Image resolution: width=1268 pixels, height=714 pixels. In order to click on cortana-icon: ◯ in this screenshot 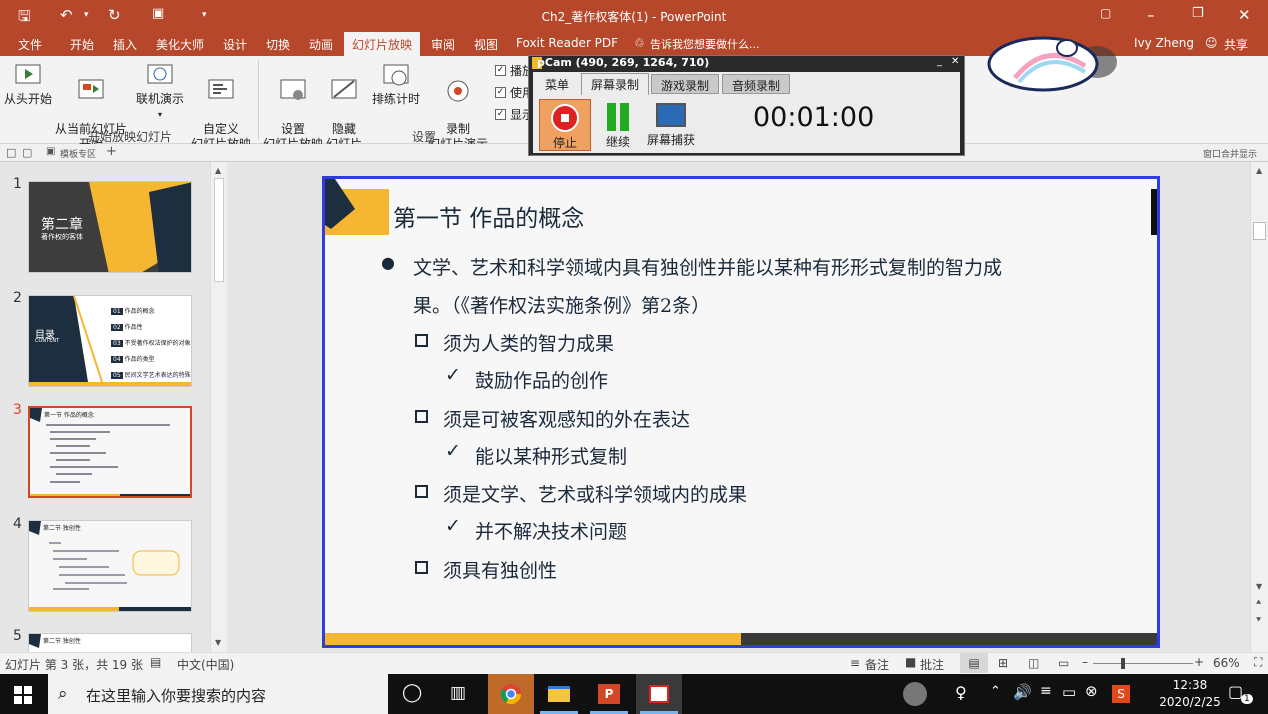, I will do `click(412, 692)`.